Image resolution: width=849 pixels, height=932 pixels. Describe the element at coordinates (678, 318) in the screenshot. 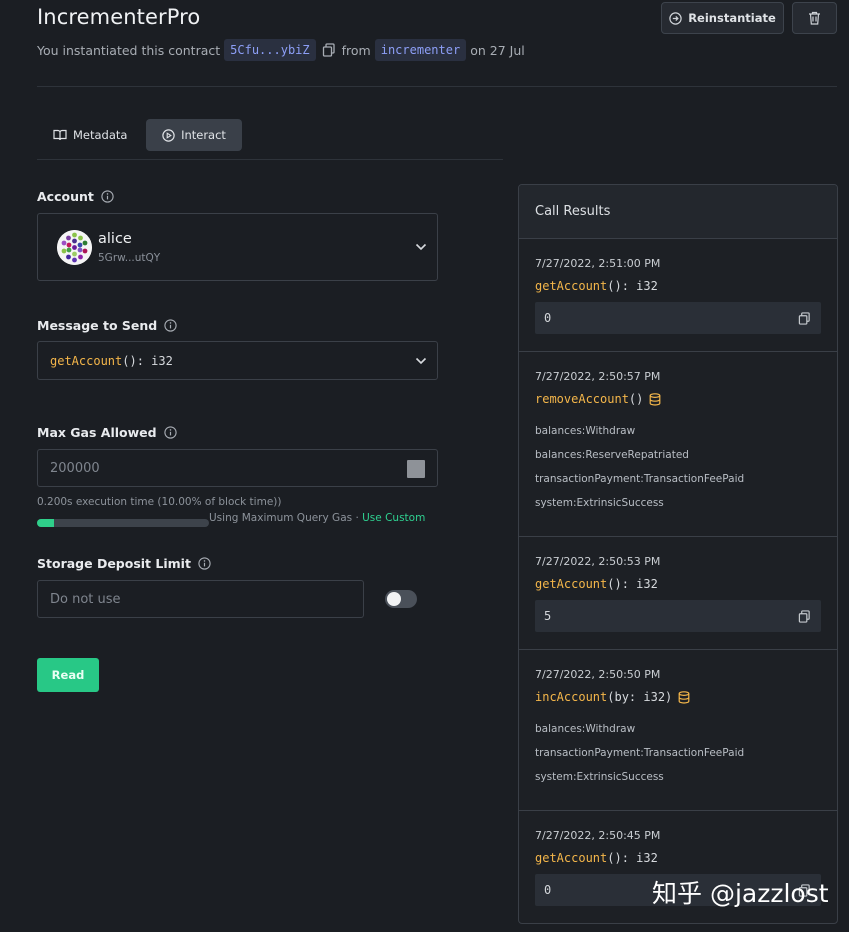

I see `result-value-box: 0` at that location.